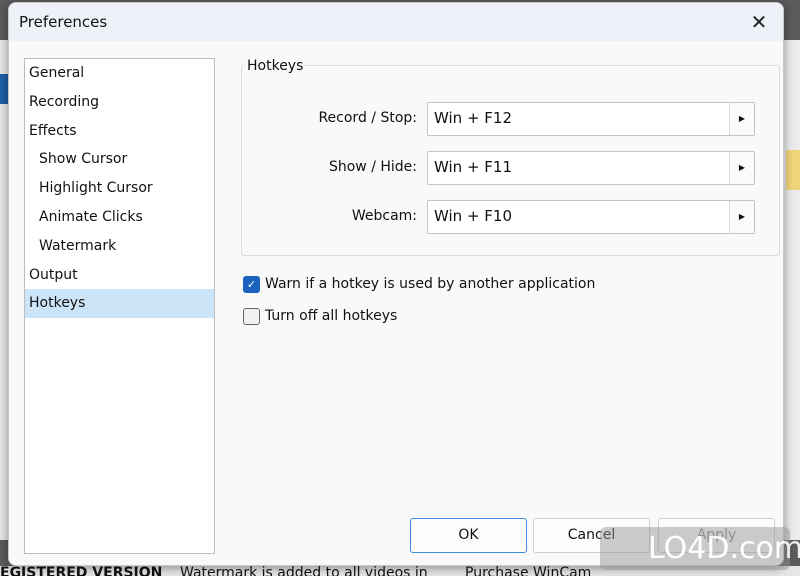  What do you see at coordinates (81, 571) in the screenshot?
I see `status-text: EGISTERED VERSION` at bounding box center [81, 571].